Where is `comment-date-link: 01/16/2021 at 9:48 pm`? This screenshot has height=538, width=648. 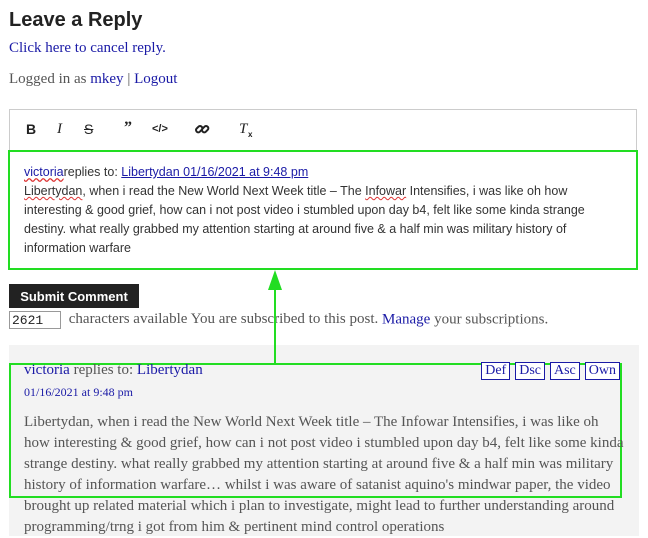
comment-date-link: 01/16/2021 at 9:48 pm is located at coordinates (78, 392).